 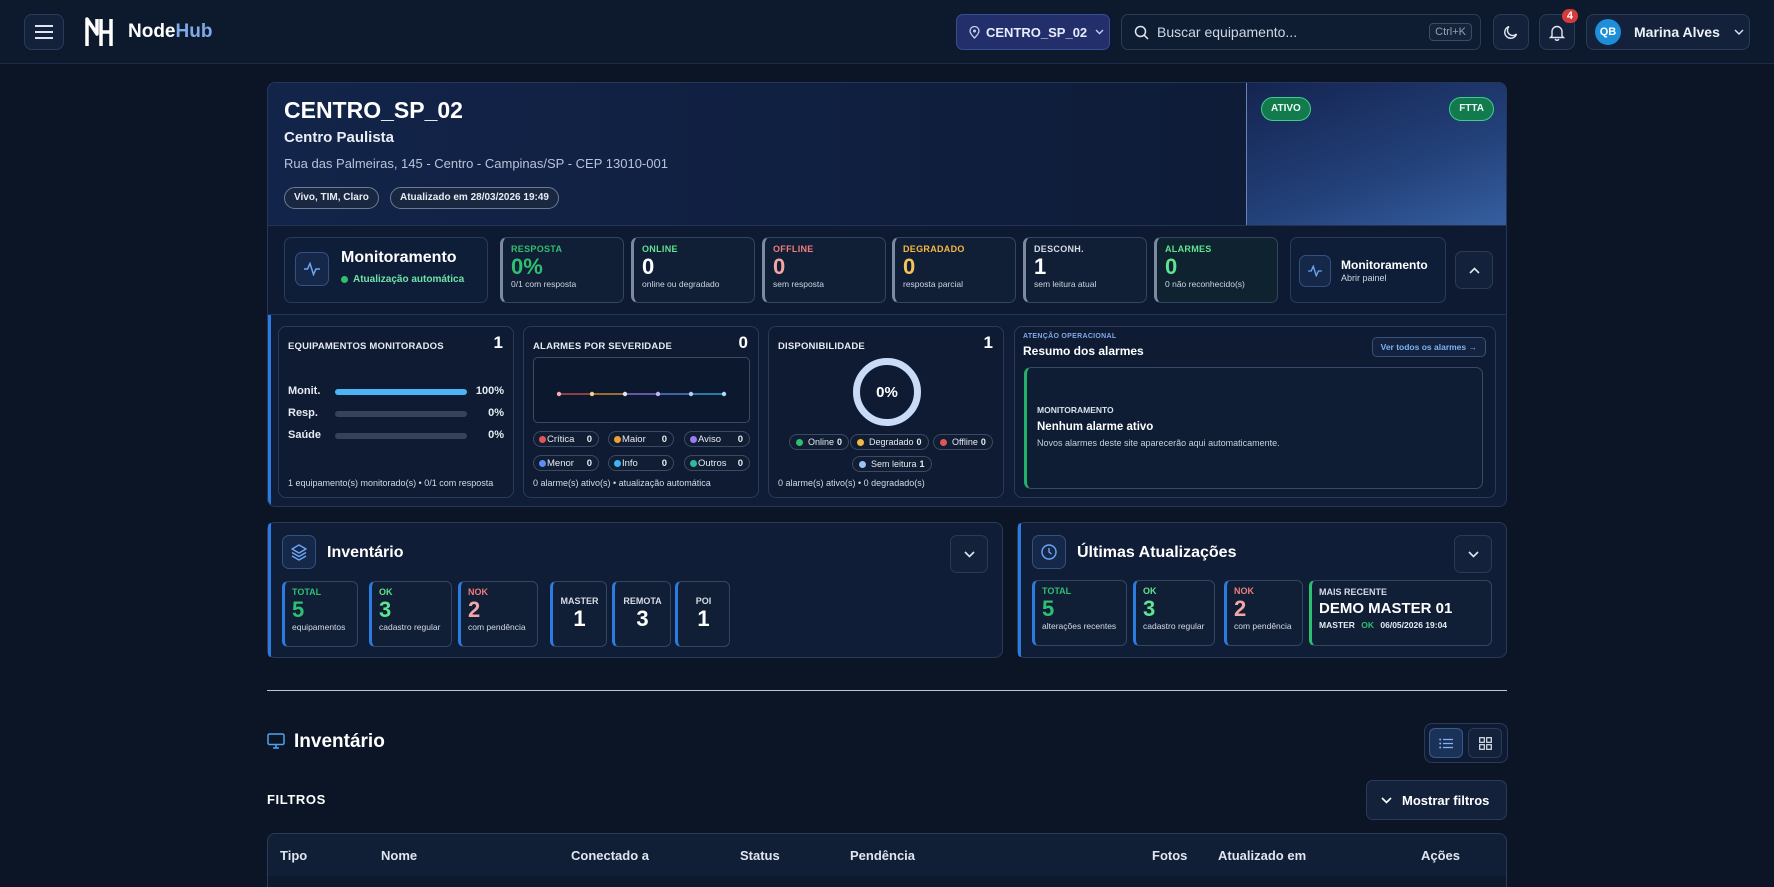 I want to click on column-conectado-a: Conectado a, so click(x=610, y=855).